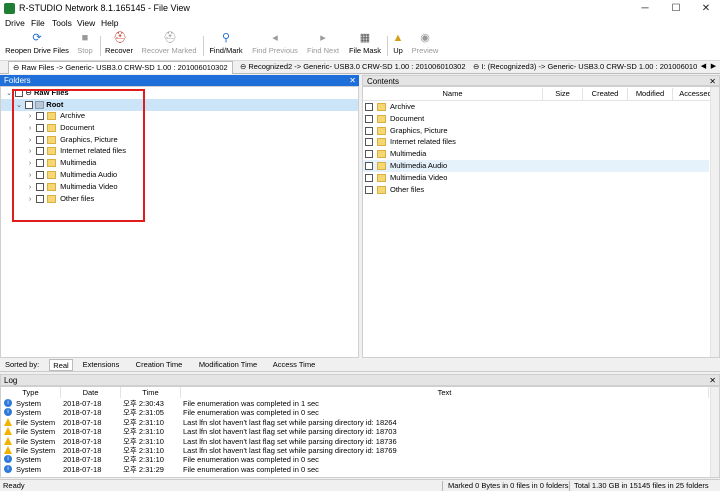 Image resolution: width=720 pixels, height=491 pixels. I want to click on log-column-text: Text, so click(445, 392).